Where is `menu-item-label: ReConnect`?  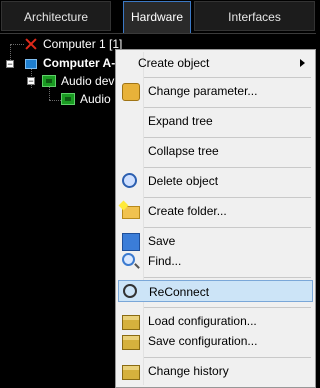 menu-item-label: ReConnect is located at coordinates (179, 292).